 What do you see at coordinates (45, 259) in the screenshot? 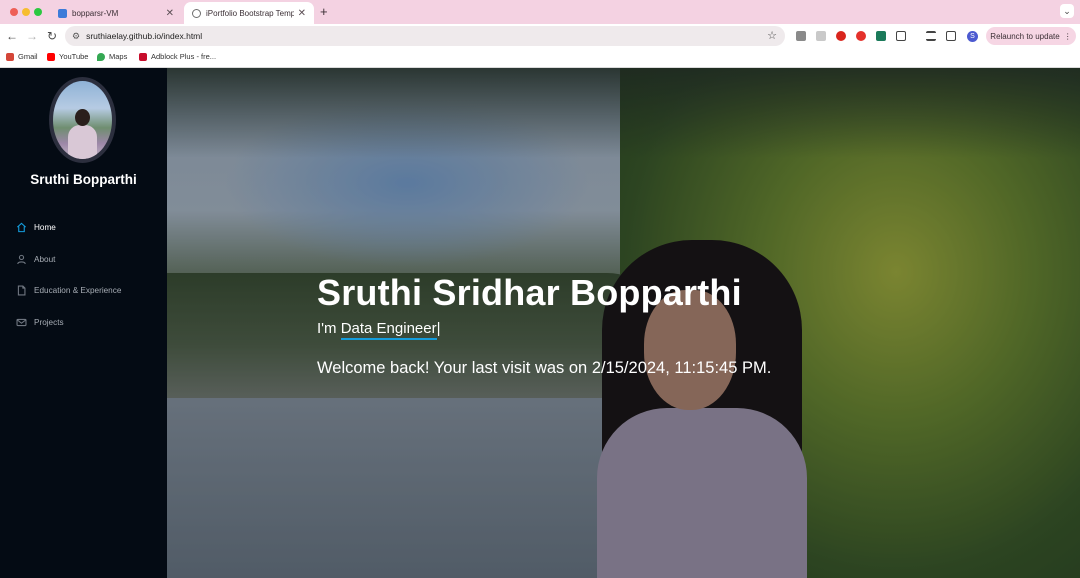
I see `sidebar-item-label: About` at bounding box center [45, 259].